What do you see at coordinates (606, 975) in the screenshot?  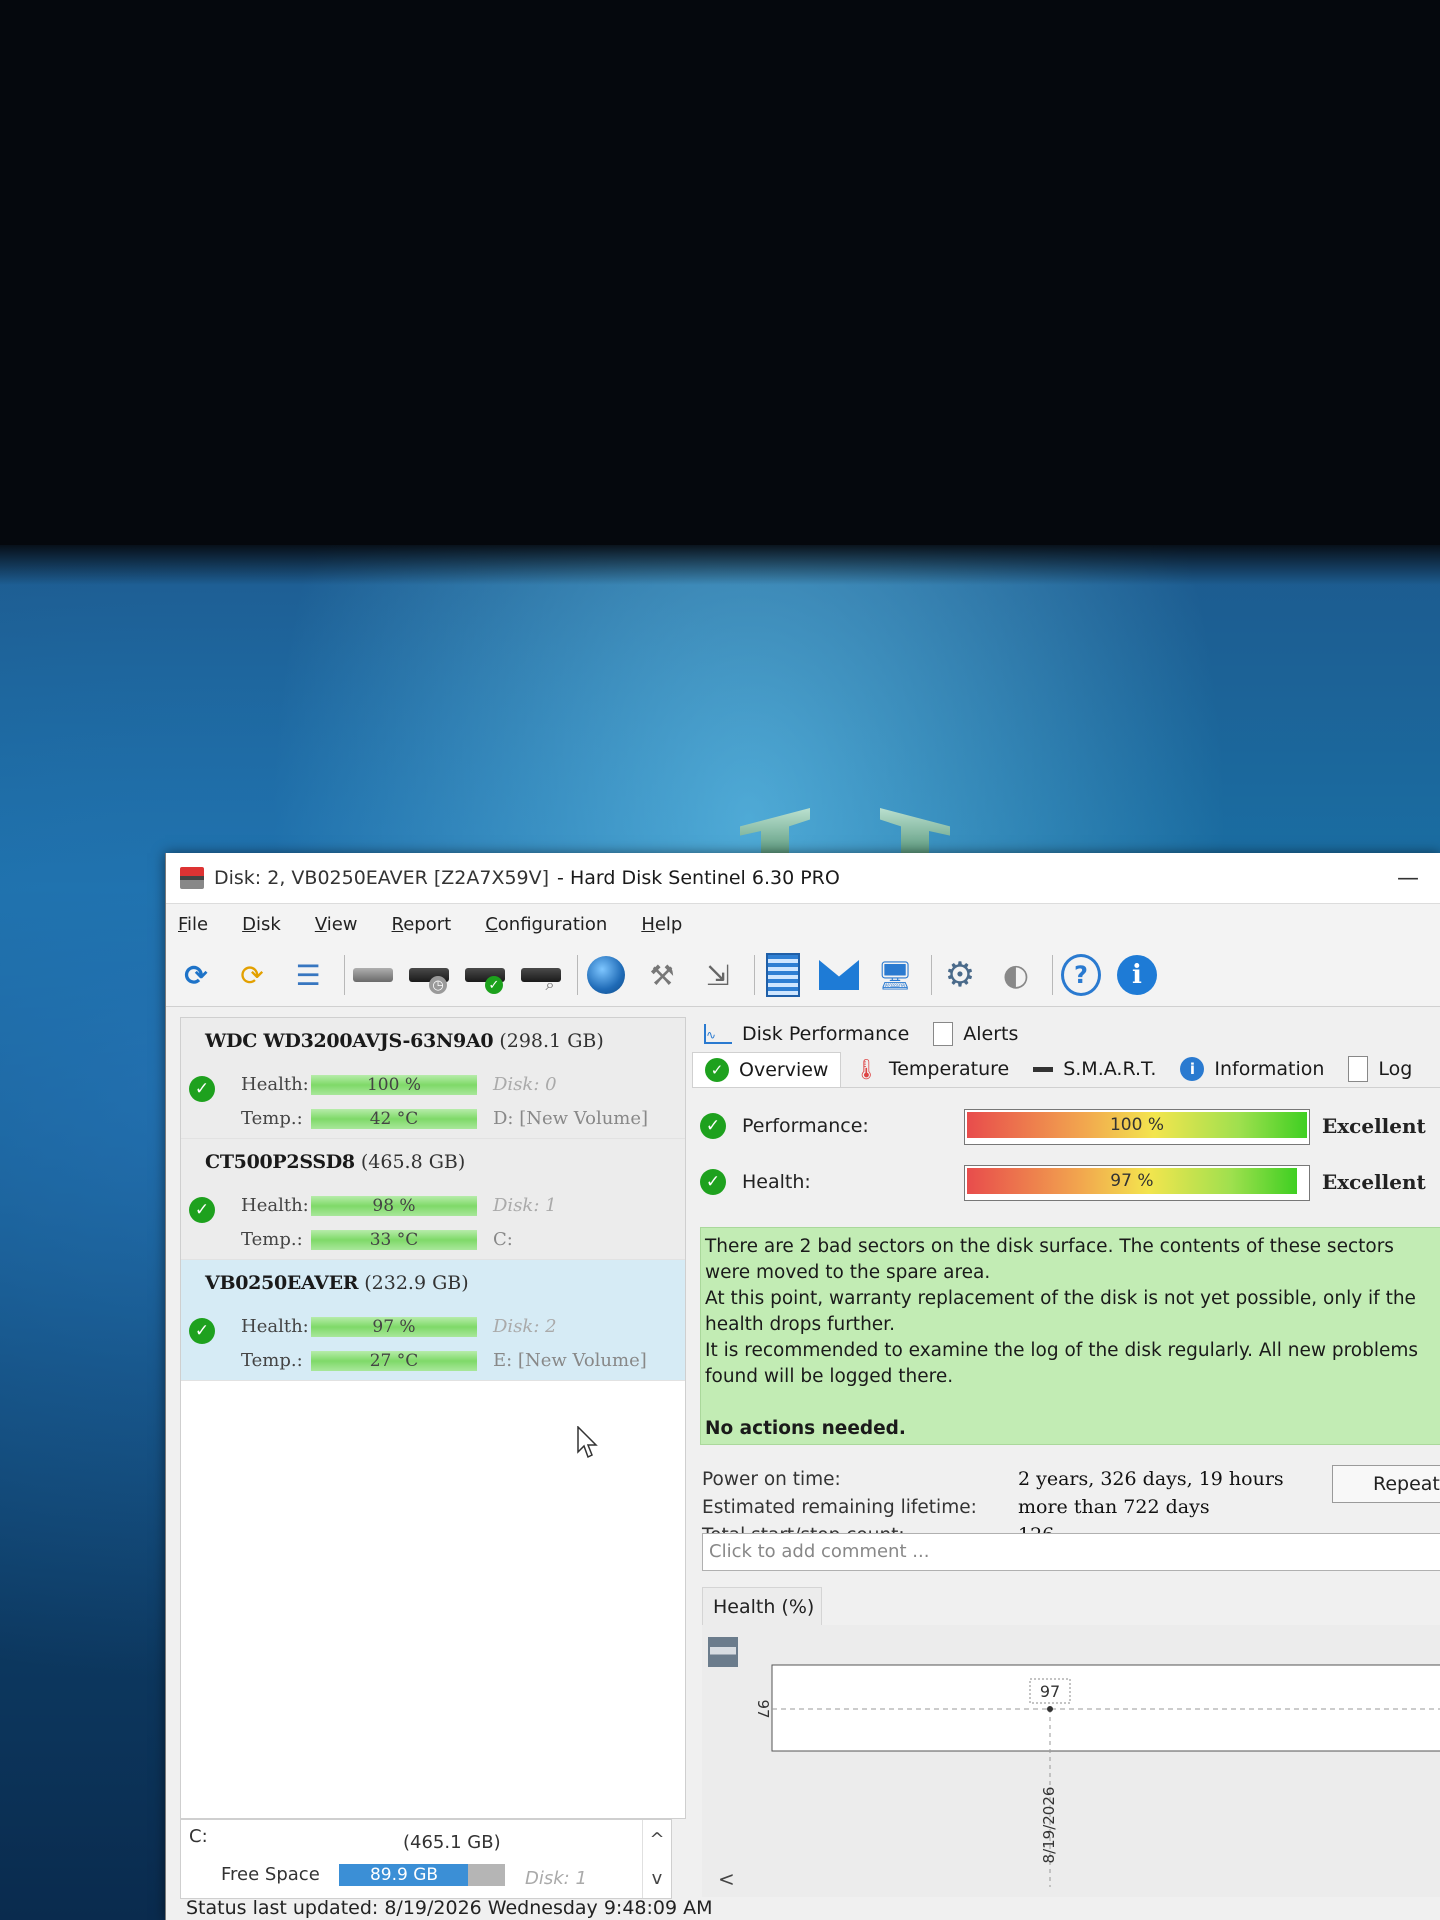 I see `network-globe-icon` at bounding box center [606, 975].